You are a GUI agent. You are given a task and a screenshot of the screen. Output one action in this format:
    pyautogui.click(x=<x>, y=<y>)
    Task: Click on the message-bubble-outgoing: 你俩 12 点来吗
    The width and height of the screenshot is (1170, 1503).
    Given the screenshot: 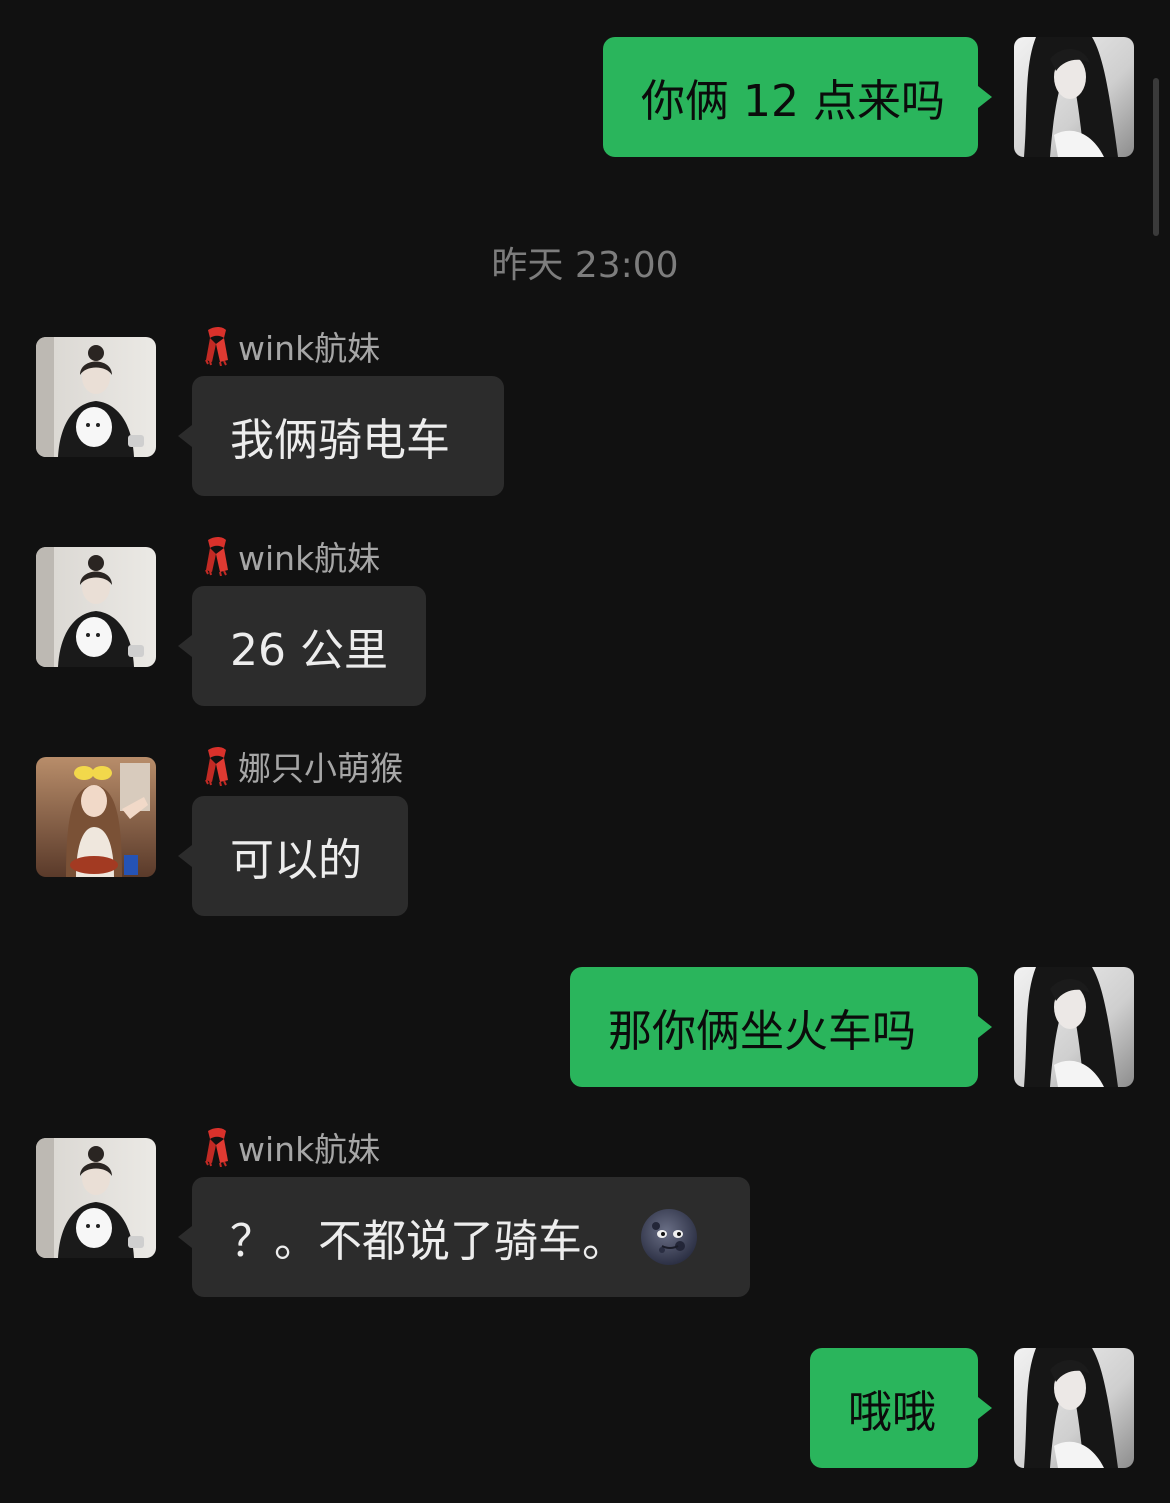 What is the action you would take?
    pyautogui.click(x=790, y=97)
    